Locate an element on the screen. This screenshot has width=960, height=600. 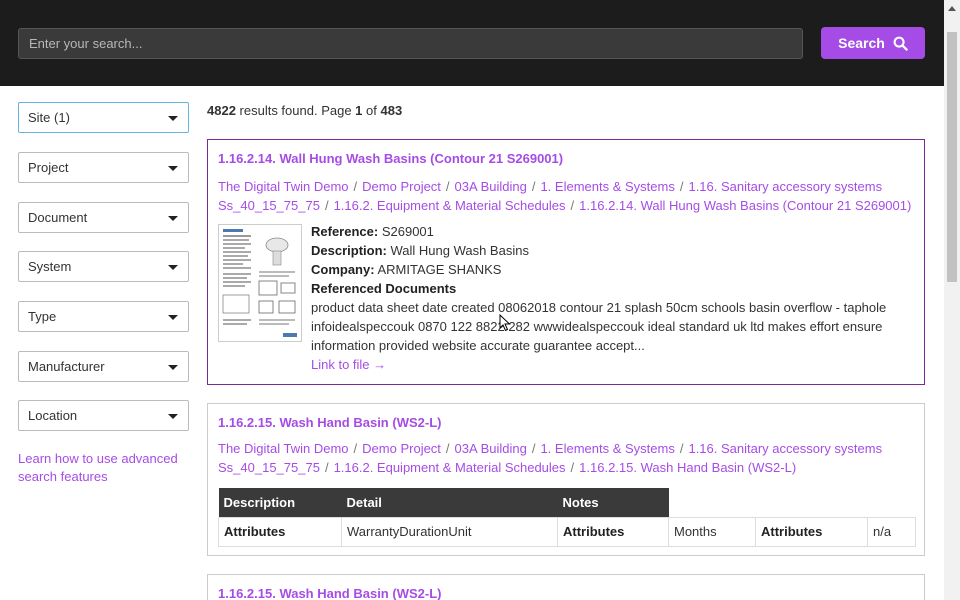
search-input is located at coordinates (410, 43).